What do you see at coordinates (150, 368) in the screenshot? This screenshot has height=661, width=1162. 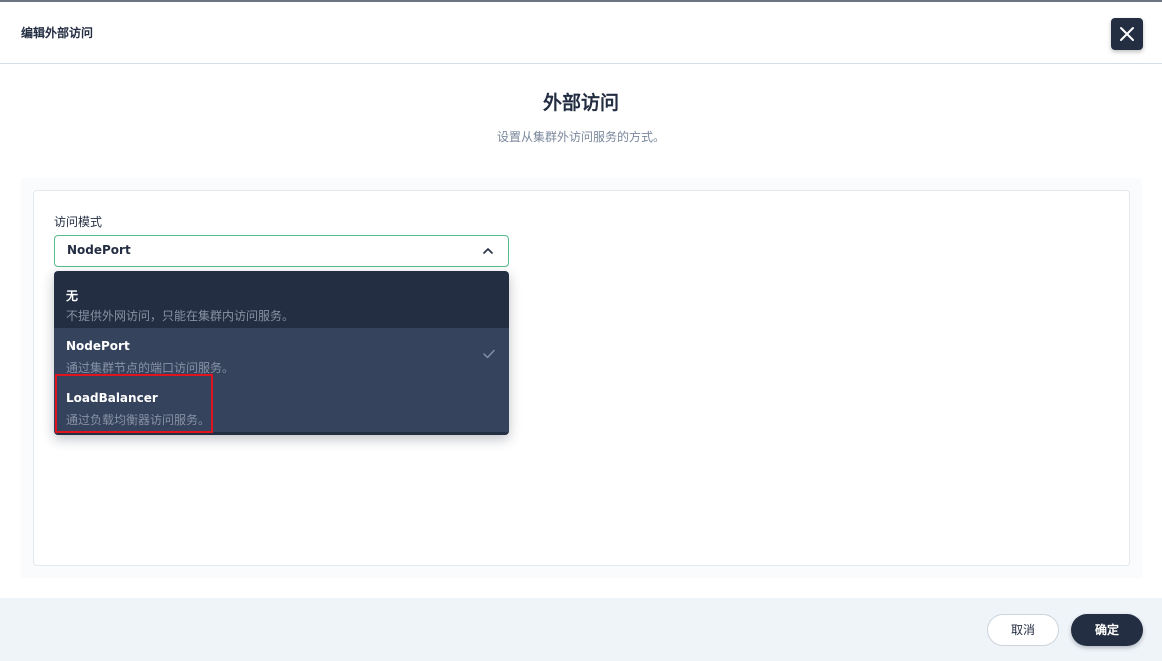 I see `option-description: 通过集群节点的端口访问服务。` at bounding box center [150, 368].